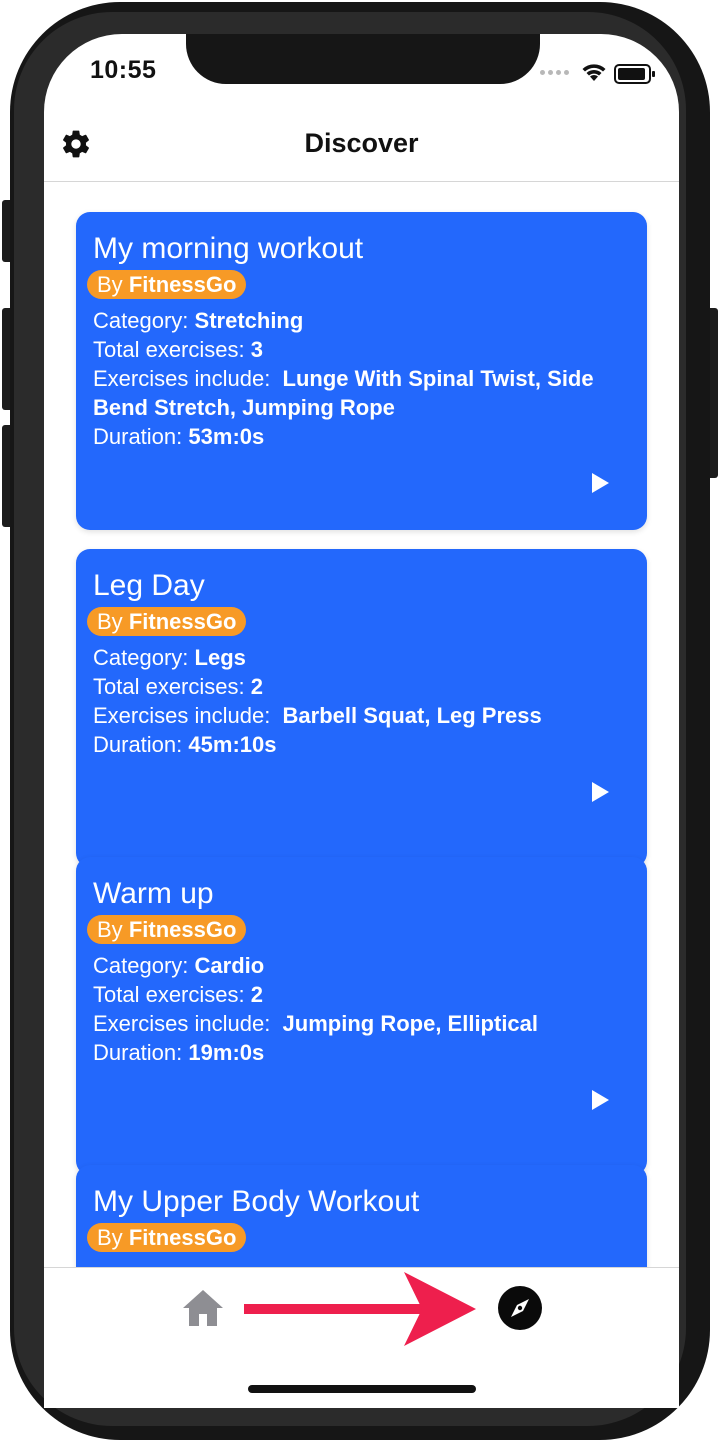  I want to click on workout-title: My morning workout, so click(228, 248).